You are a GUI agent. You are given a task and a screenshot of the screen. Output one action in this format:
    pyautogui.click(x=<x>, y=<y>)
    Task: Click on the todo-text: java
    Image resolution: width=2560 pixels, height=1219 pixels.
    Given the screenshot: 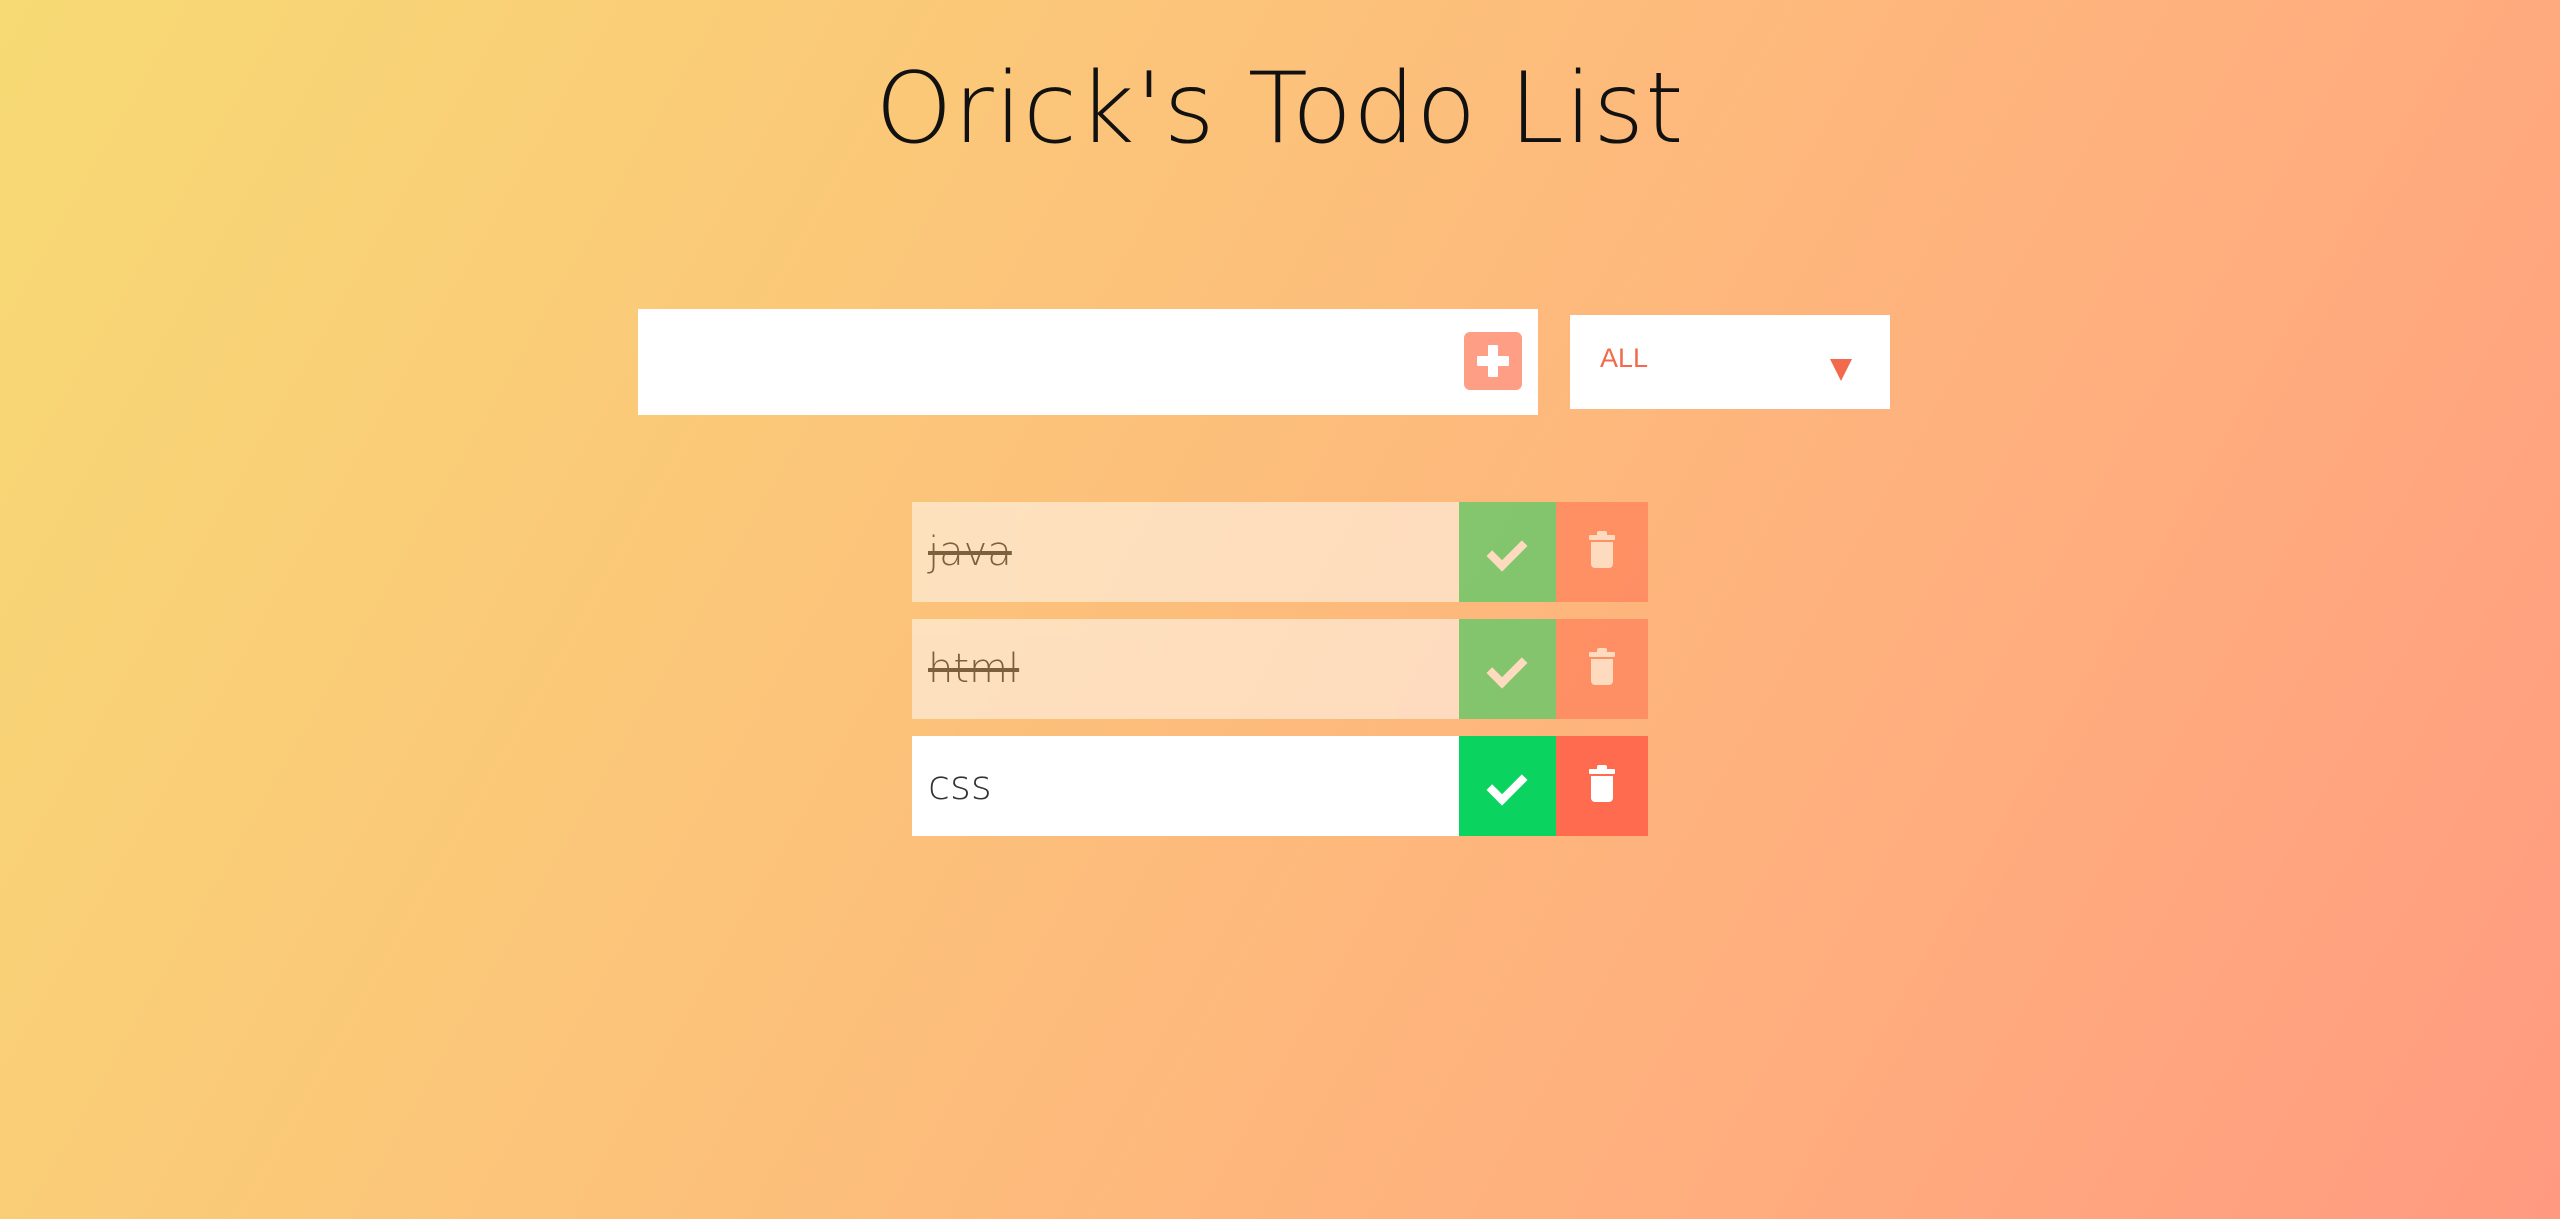 What is the action you would take?
    pyautogui.click(x=970, y=552)
    